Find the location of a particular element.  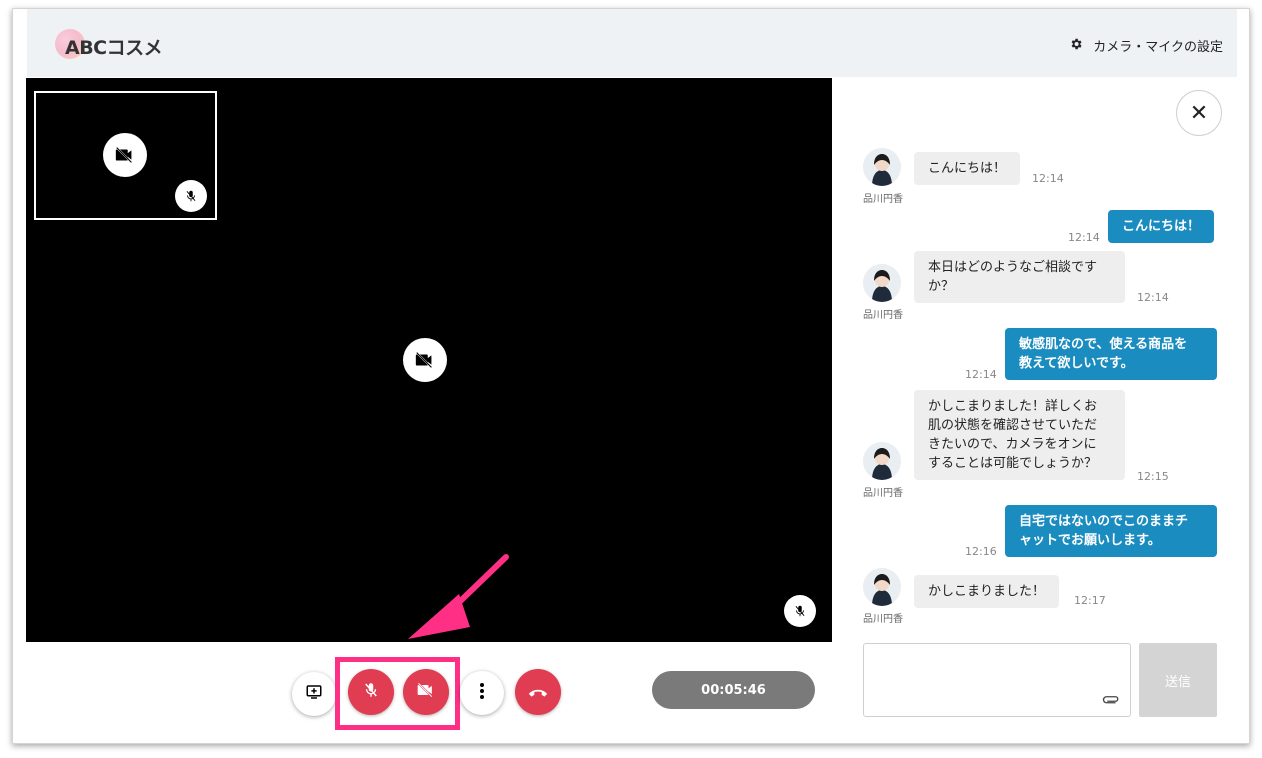

message-line: きたいので、カメラをオンに is located at coordinates (1012, 444).